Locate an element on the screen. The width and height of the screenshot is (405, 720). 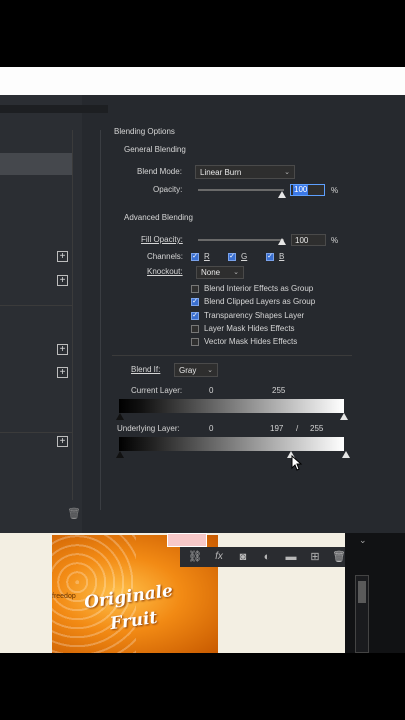
fill-opacity-label: Fill Opacity: is located at coordinates (162, 239).